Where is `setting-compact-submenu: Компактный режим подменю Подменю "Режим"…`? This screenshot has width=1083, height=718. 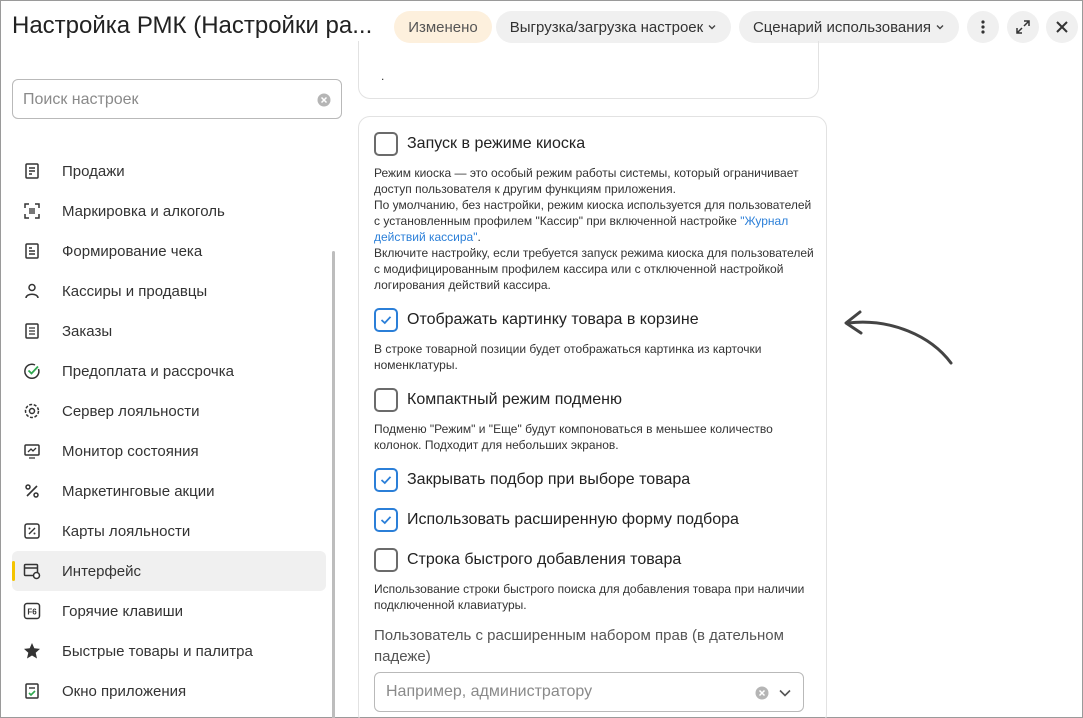 setting-compact-submenu: Компактный режим подменю Подменю "Режим"… is located at coordinates (596, 420).